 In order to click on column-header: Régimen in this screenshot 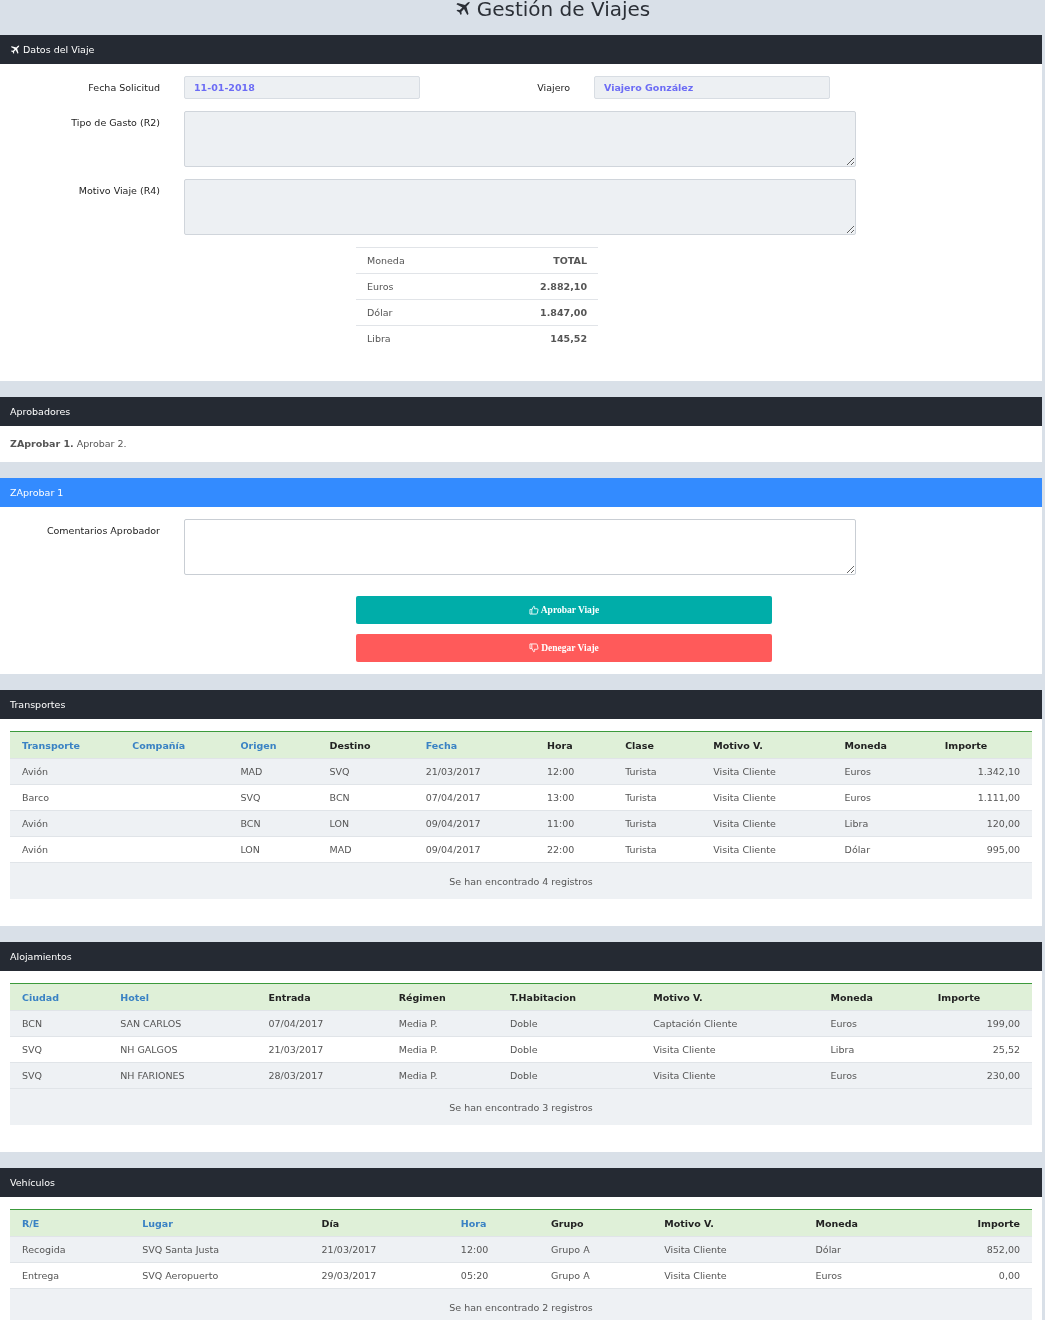, I will do `click(442, 997)`.